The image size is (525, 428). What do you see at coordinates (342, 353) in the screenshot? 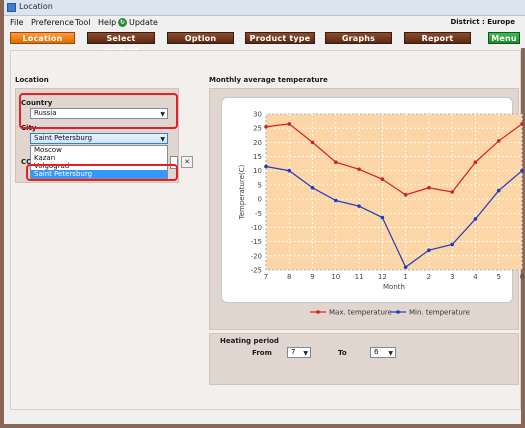
I see `to-label: To` at bounding box center [342, 353].